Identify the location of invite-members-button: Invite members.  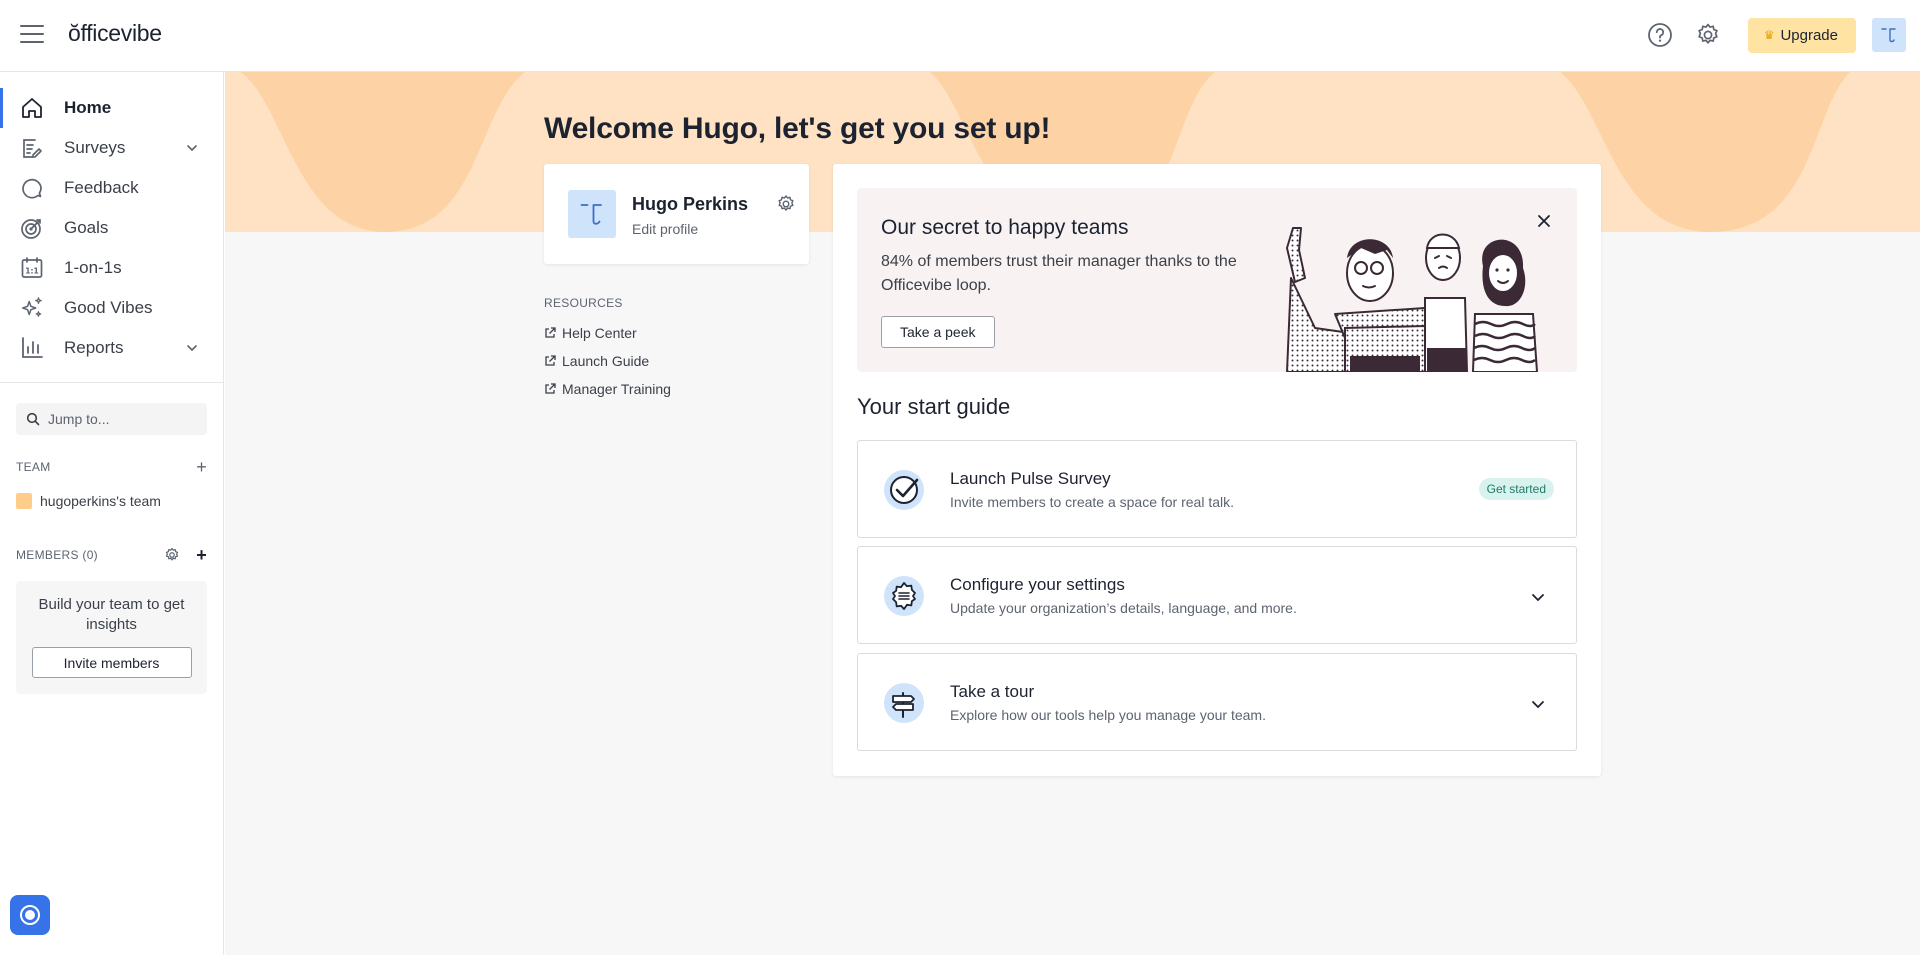
(111, 662).